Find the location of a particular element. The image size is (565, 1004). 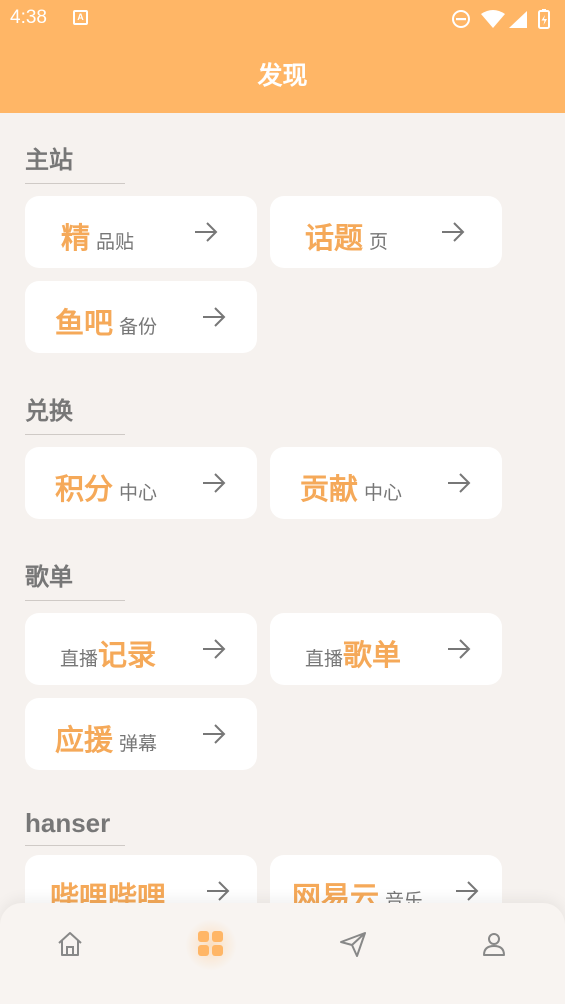

section-main-site: 主站 is located at coordinates (275, 163).